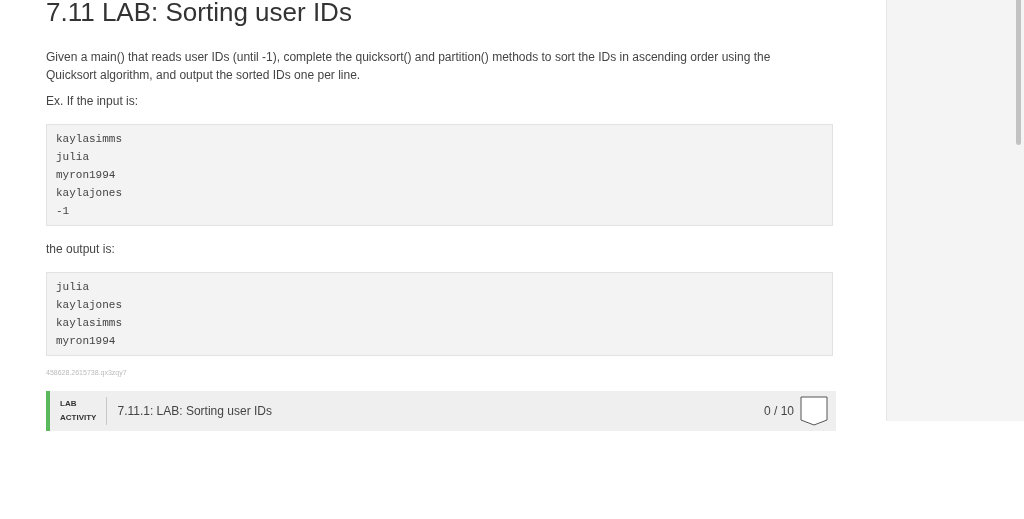  What do you see at coordinates (199, 14) in the screenshot?
I see `page-title: 7.11 LAB: Sorting user IDs` at bounding box center [199, 14].